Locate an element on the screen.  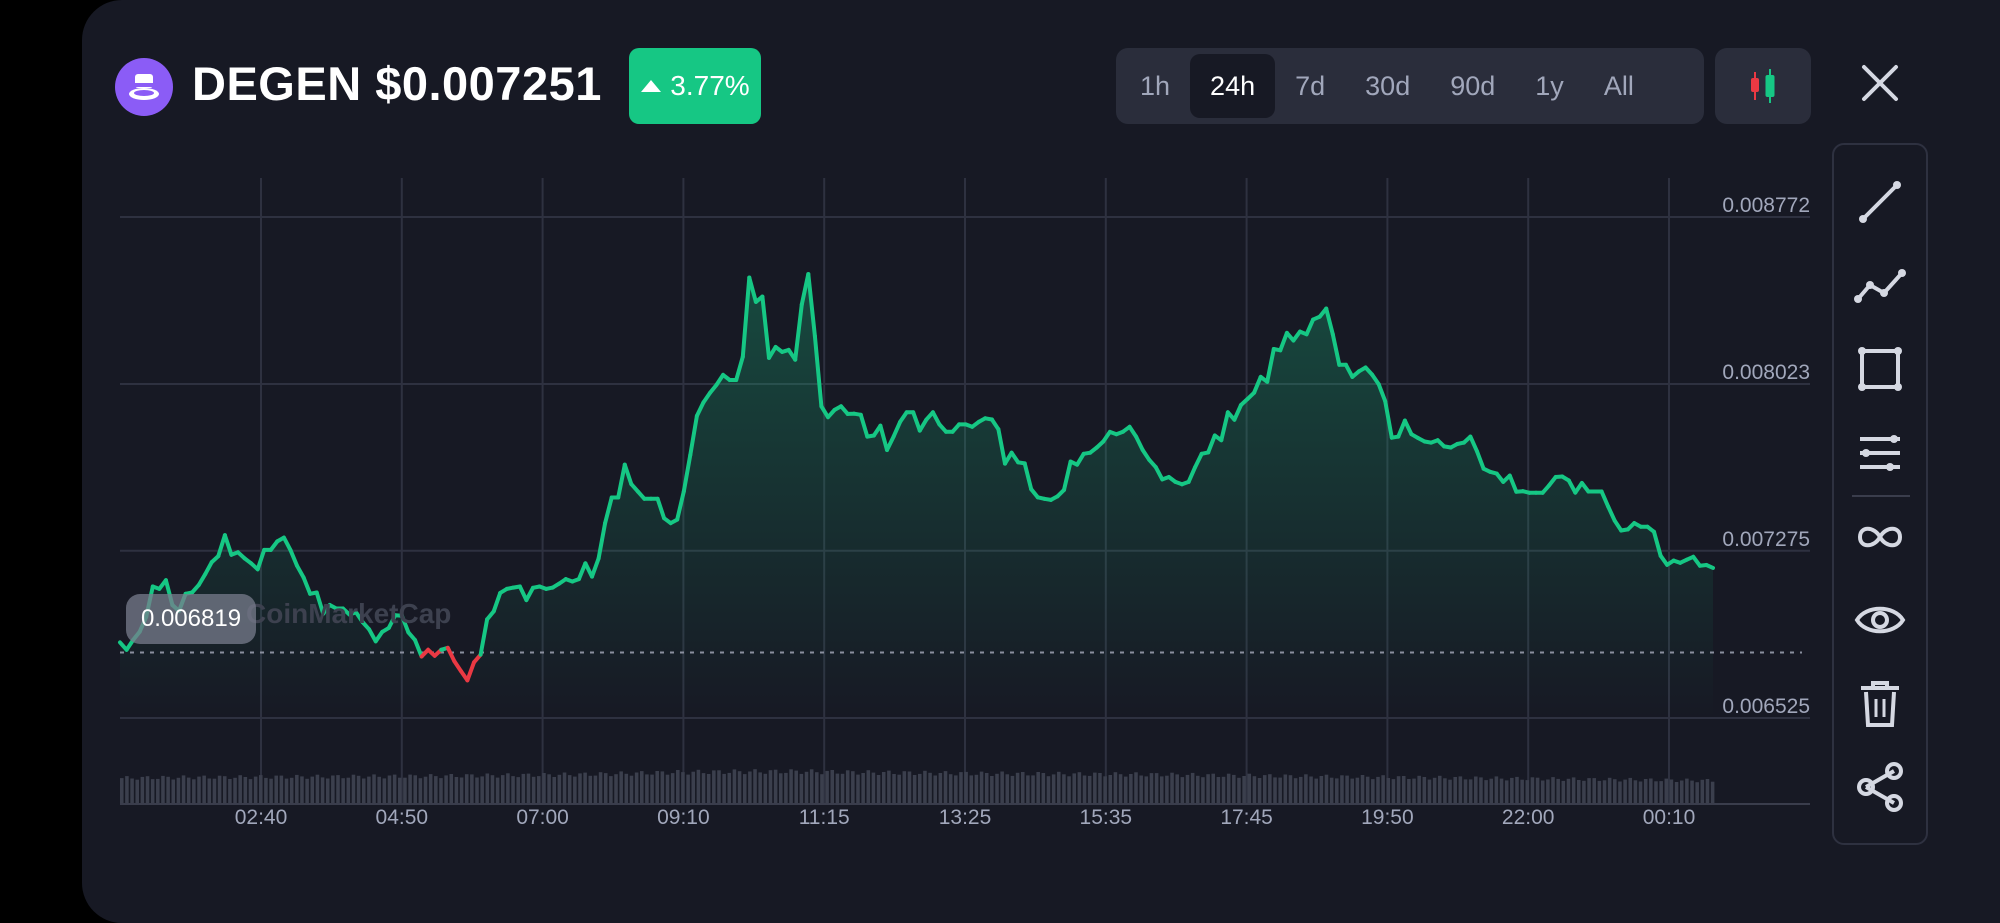
polyline-tool is located at coordinates (1880, 285).